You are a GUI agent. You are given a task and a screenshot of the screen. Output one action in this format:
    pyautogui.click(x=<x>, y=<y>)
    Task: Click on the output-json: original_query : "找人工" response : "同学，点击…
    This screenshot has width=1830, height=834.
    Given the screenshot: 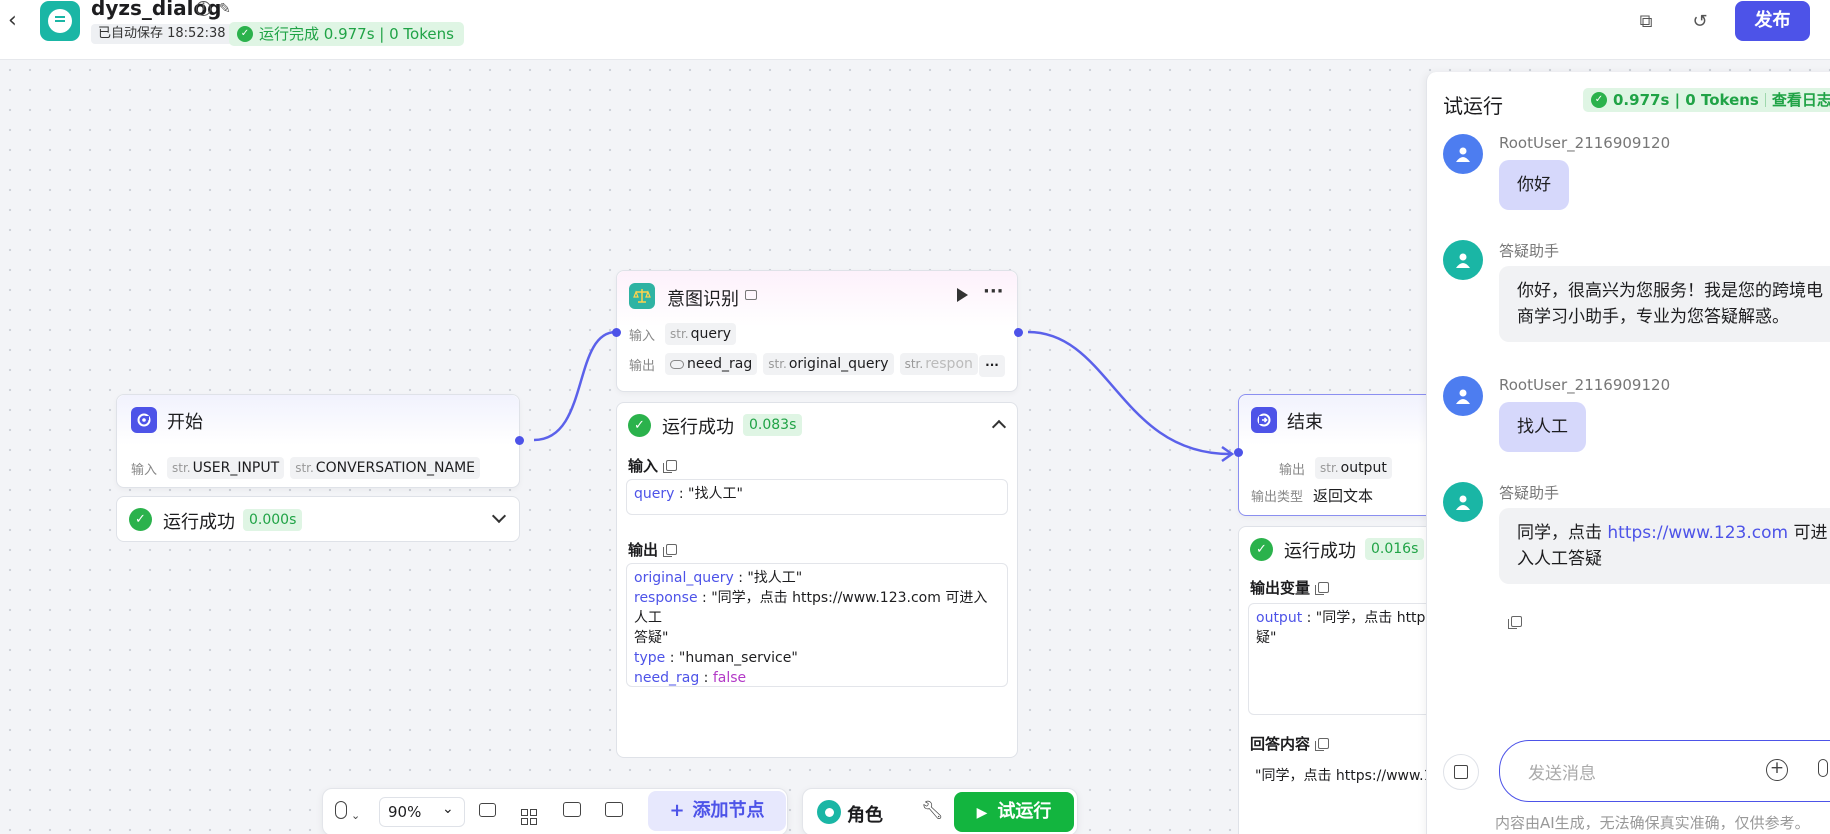 What is the action you would take?
    pyautogui.click(x=817, y=625)
    